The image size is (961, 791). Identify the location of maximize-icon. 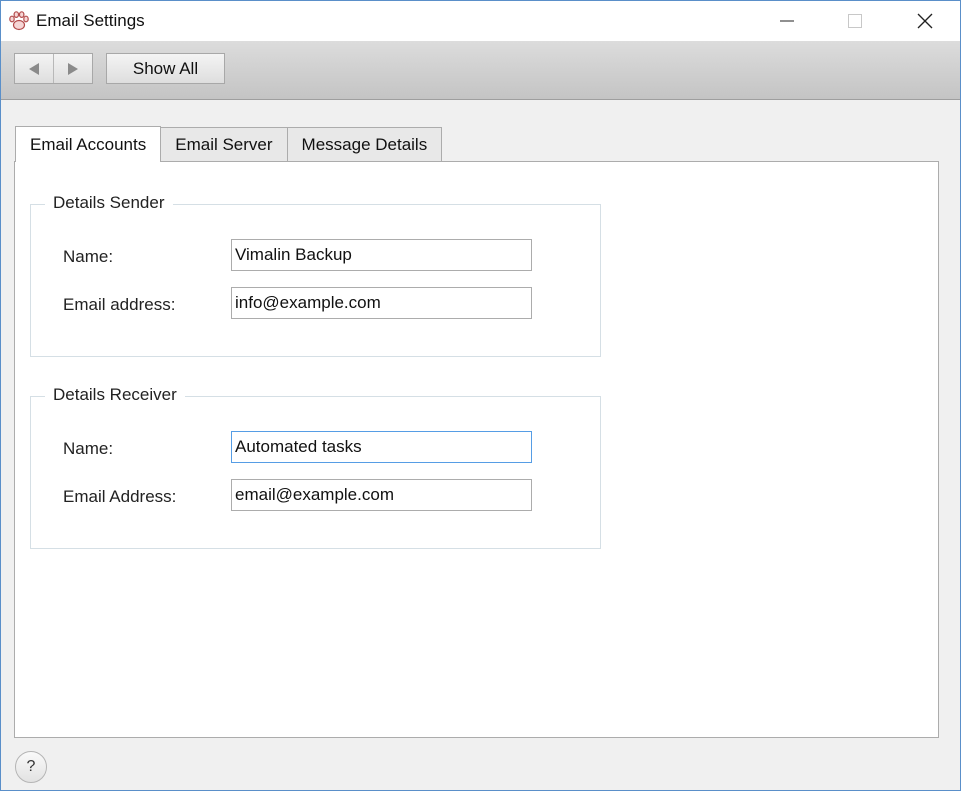
(855, 21).